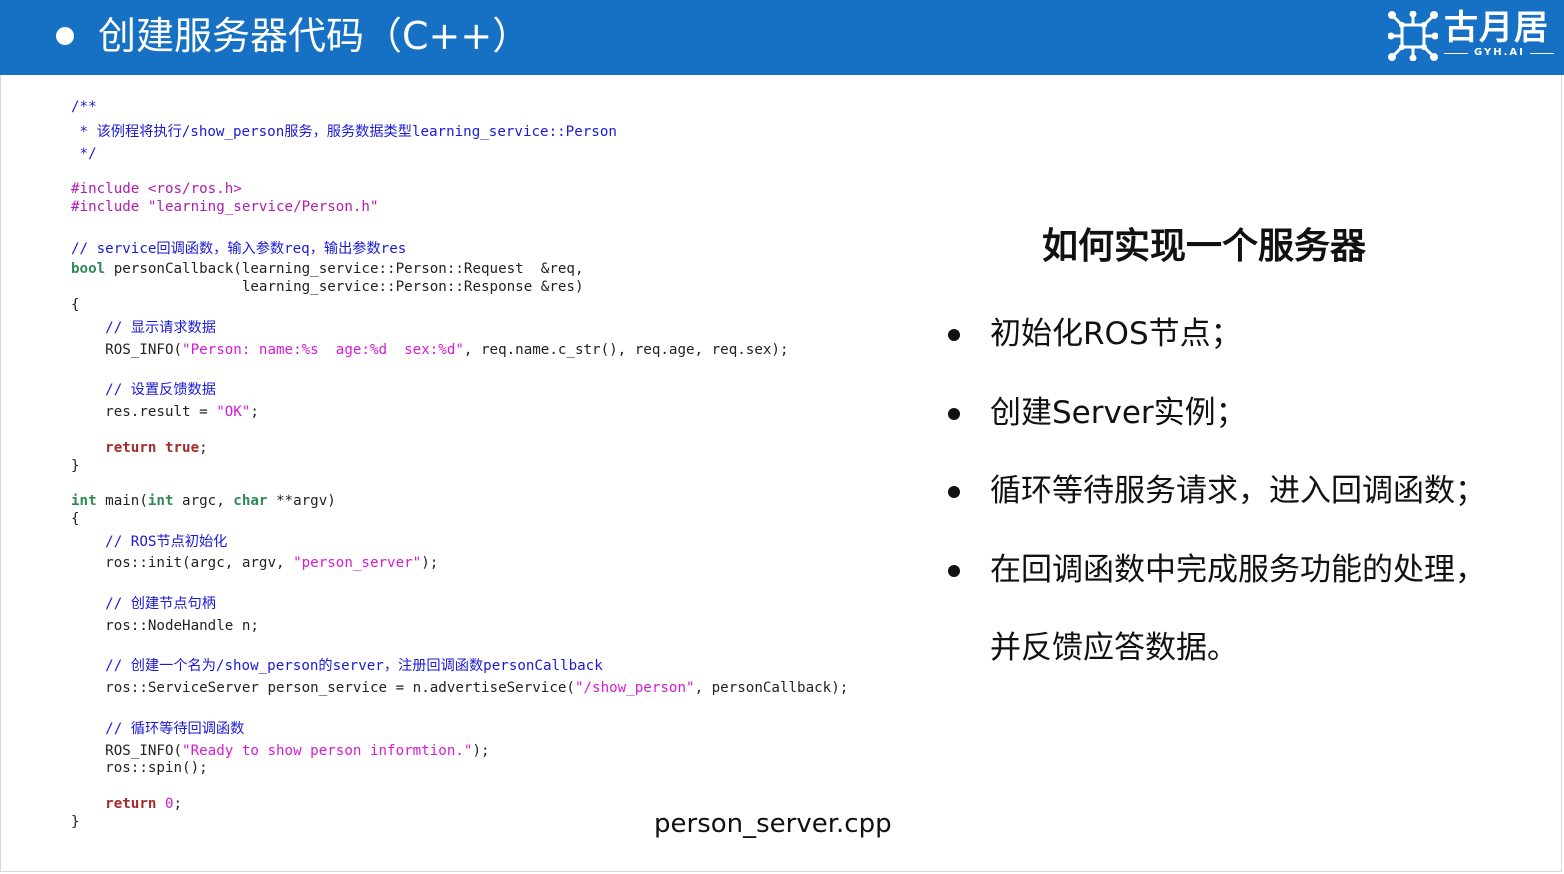 This screenshot has width=1564, height=874. I want to click on code-token: ros::spin();, so click(139, 768).